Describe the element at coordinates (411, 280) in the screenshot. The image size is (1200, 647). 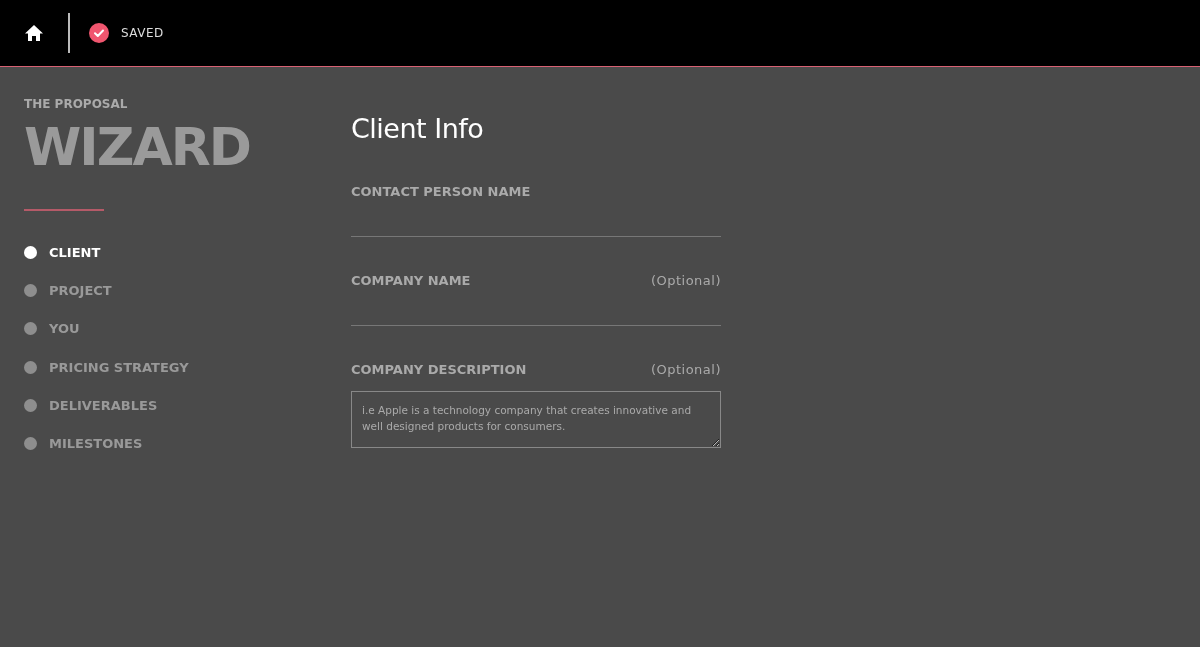
I see `field-label: COMPANY NAME` at that location.